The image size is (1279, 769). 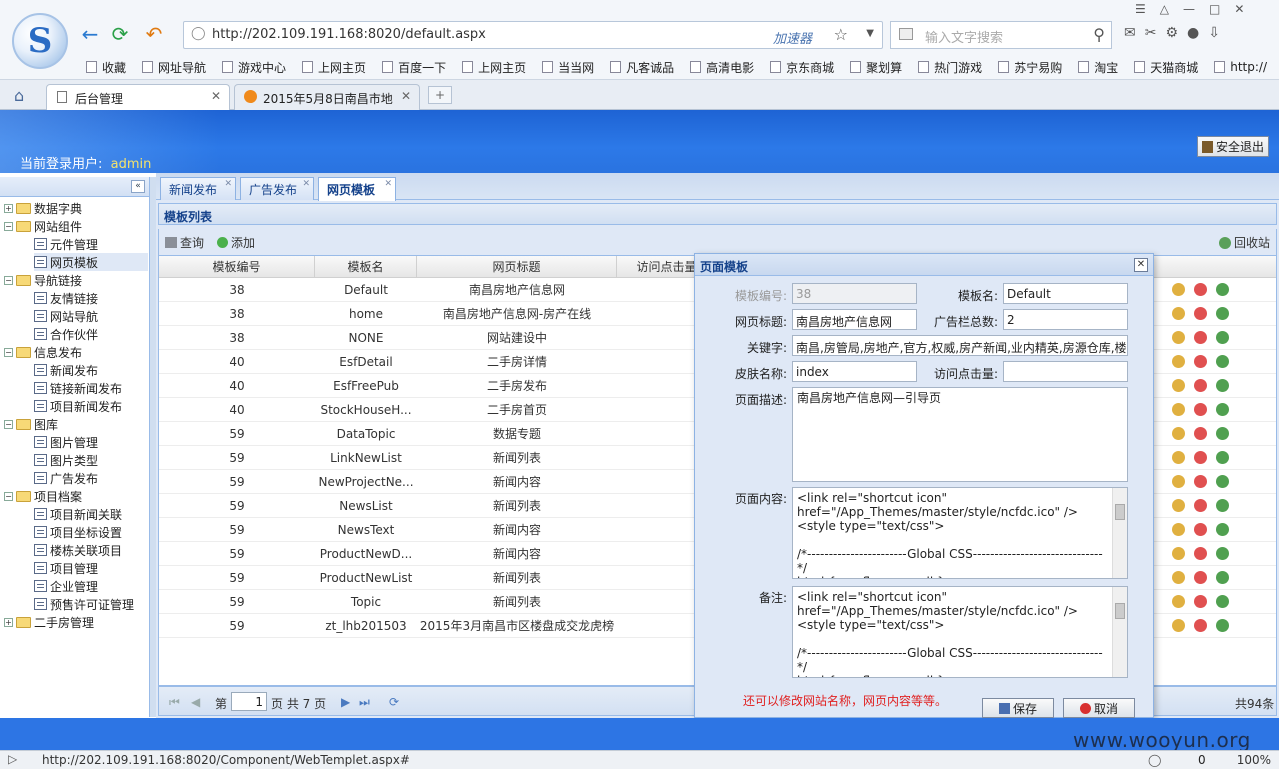 What do you see at coordinates (184, 242) in the screenshot?
I see `query-button: 查询` at bounding box center [184, 242].